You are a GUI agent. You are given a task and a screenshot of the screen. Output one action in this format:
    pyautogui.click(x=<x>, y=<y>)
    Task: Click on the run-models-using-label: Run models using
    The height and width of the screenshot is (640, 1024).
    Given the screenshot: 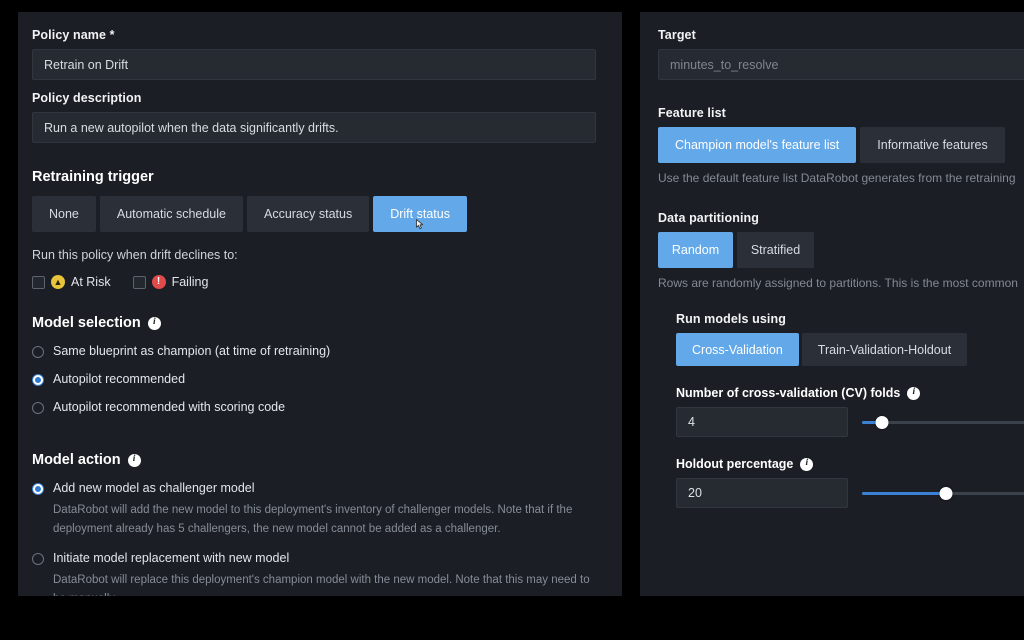 What is the action you would take?
    pyautogui.click(x=731, y=319)
    